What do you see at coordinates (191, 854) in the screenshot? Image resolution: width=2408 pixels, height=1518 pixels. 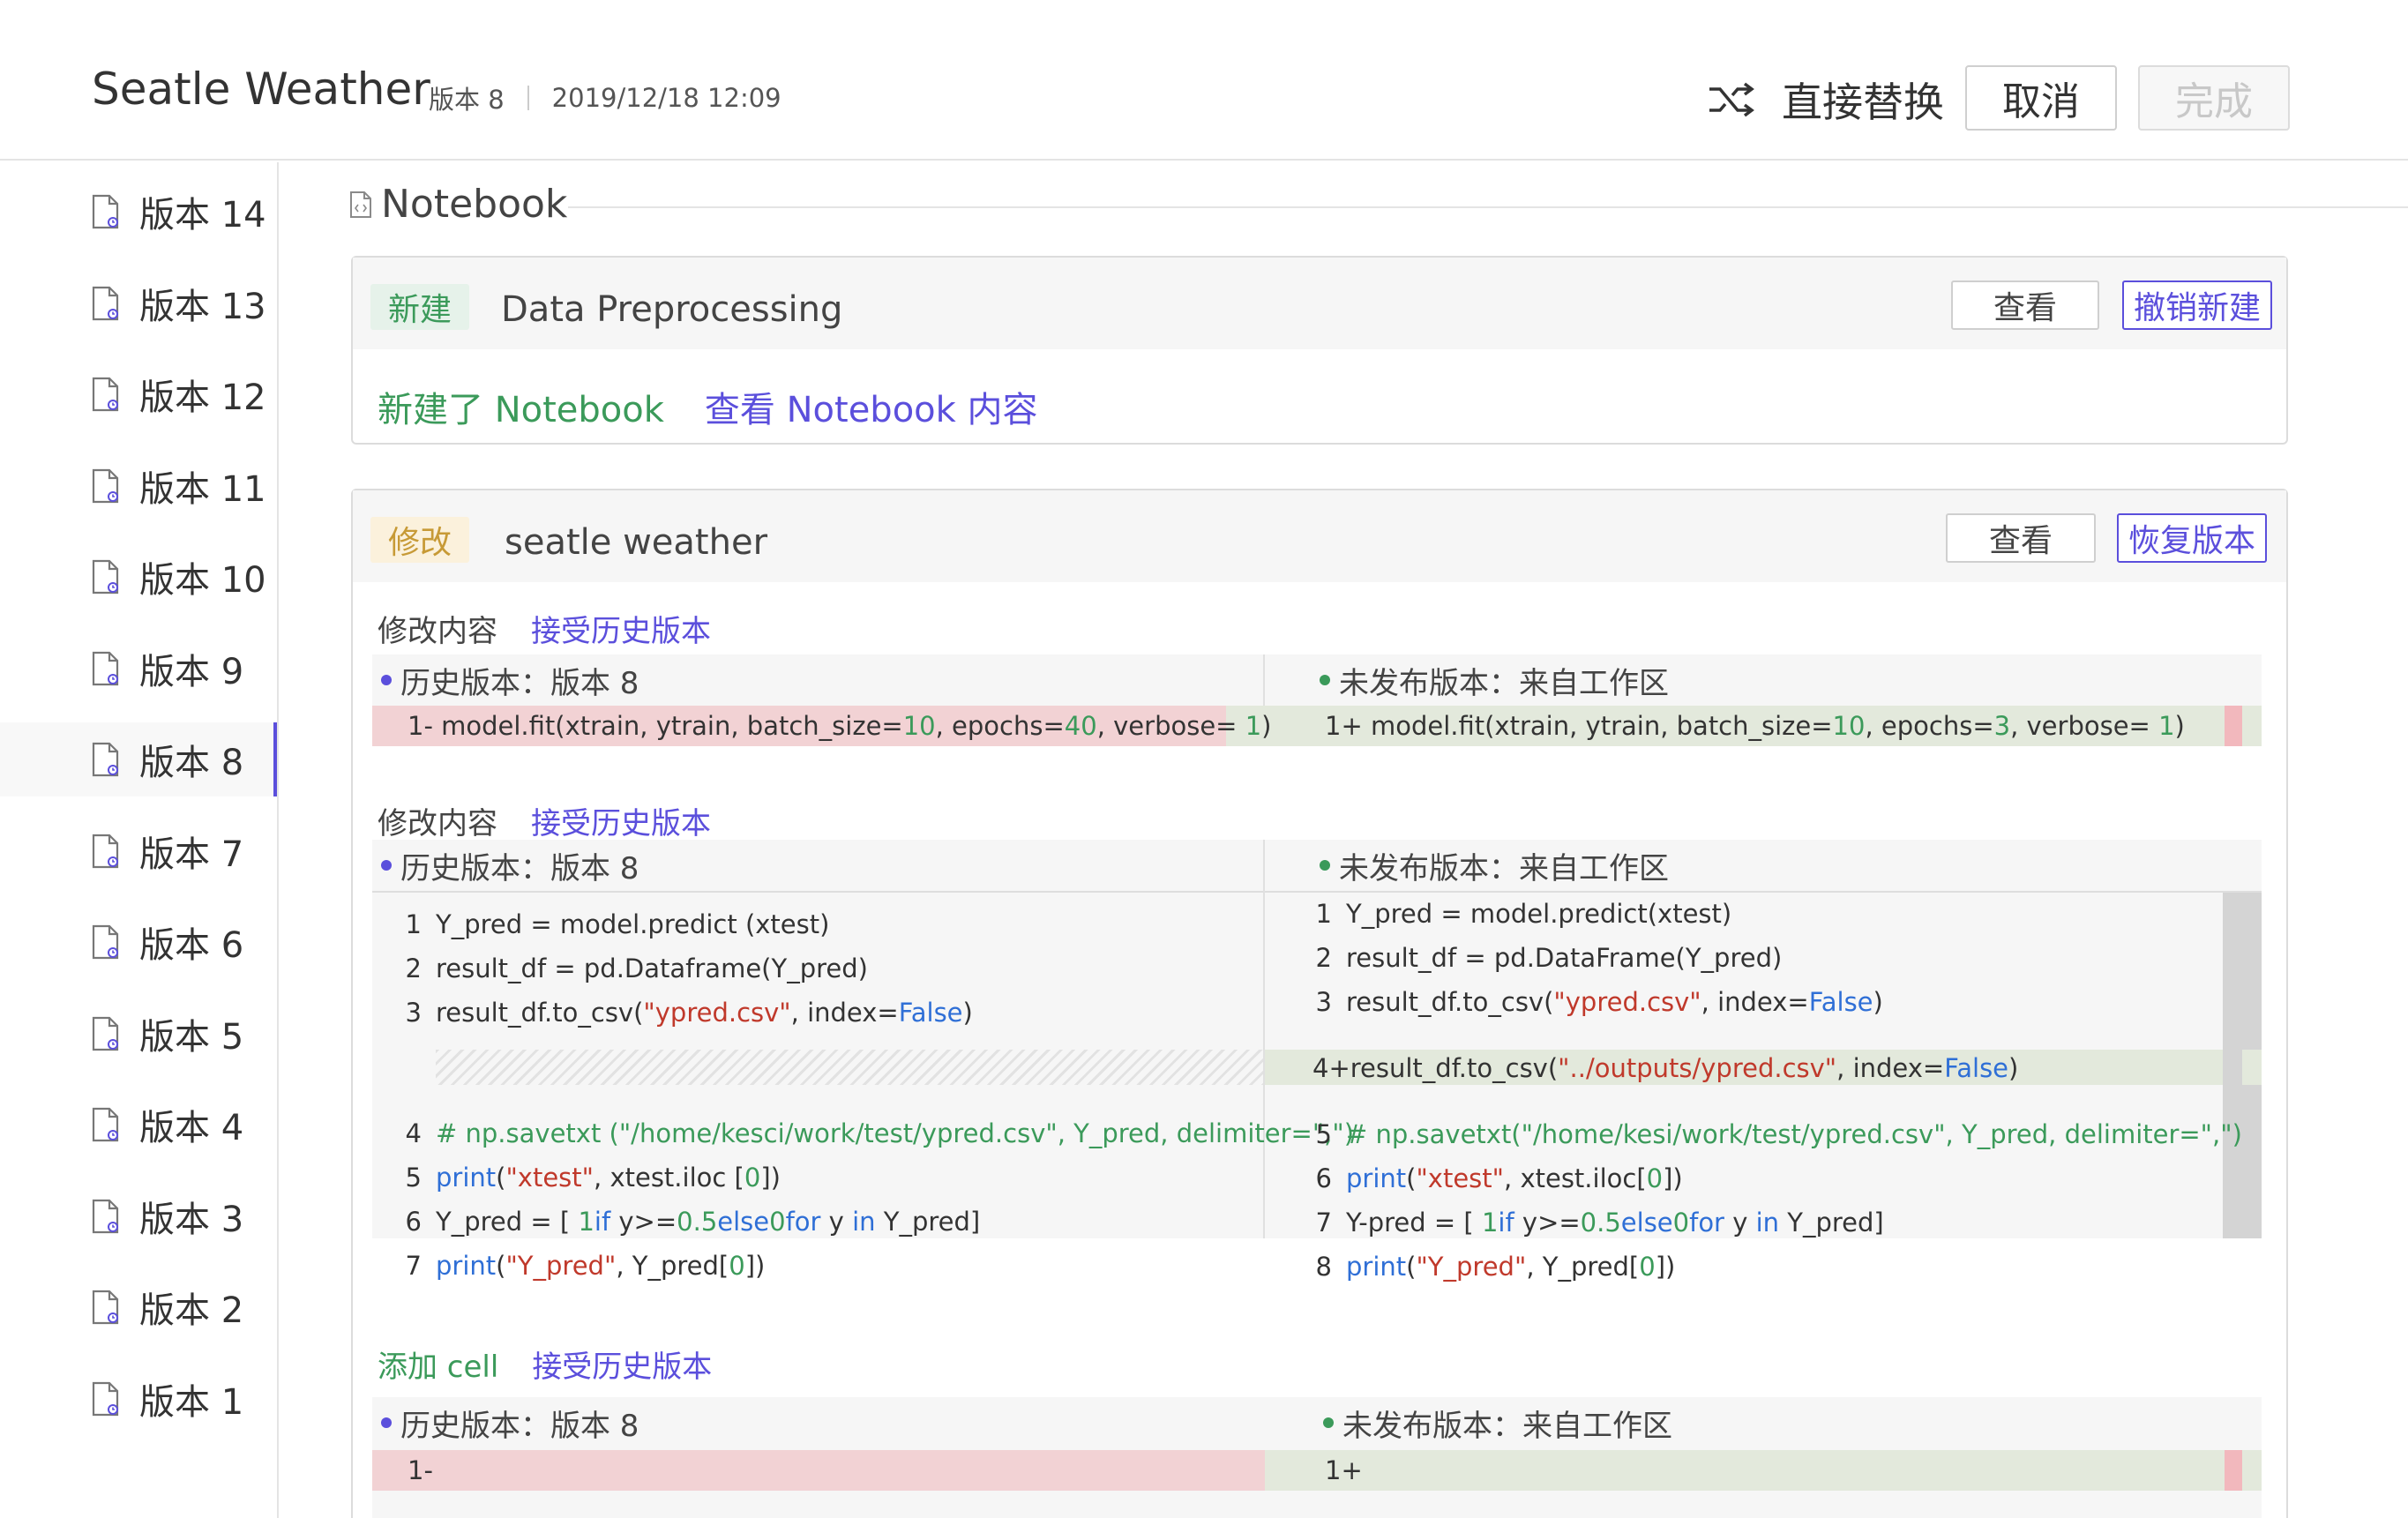 I see `sidebar-item-label: 版本 7` at bounding box center [191, 854].